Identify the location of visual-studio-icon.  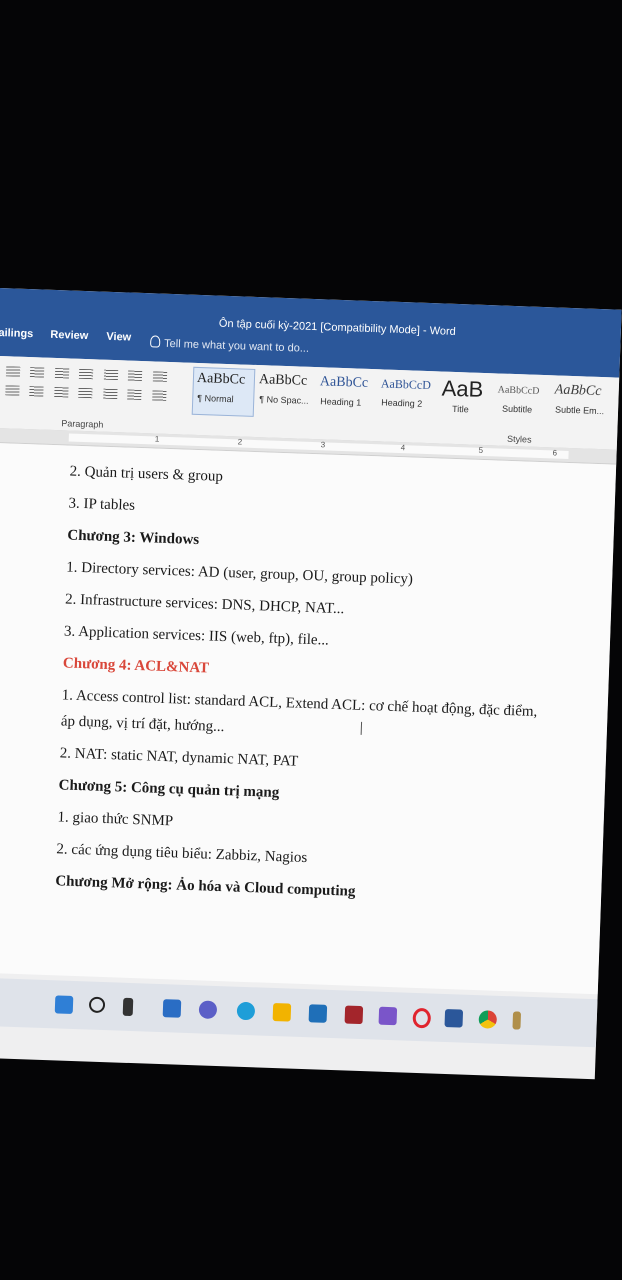
(388, 1016).